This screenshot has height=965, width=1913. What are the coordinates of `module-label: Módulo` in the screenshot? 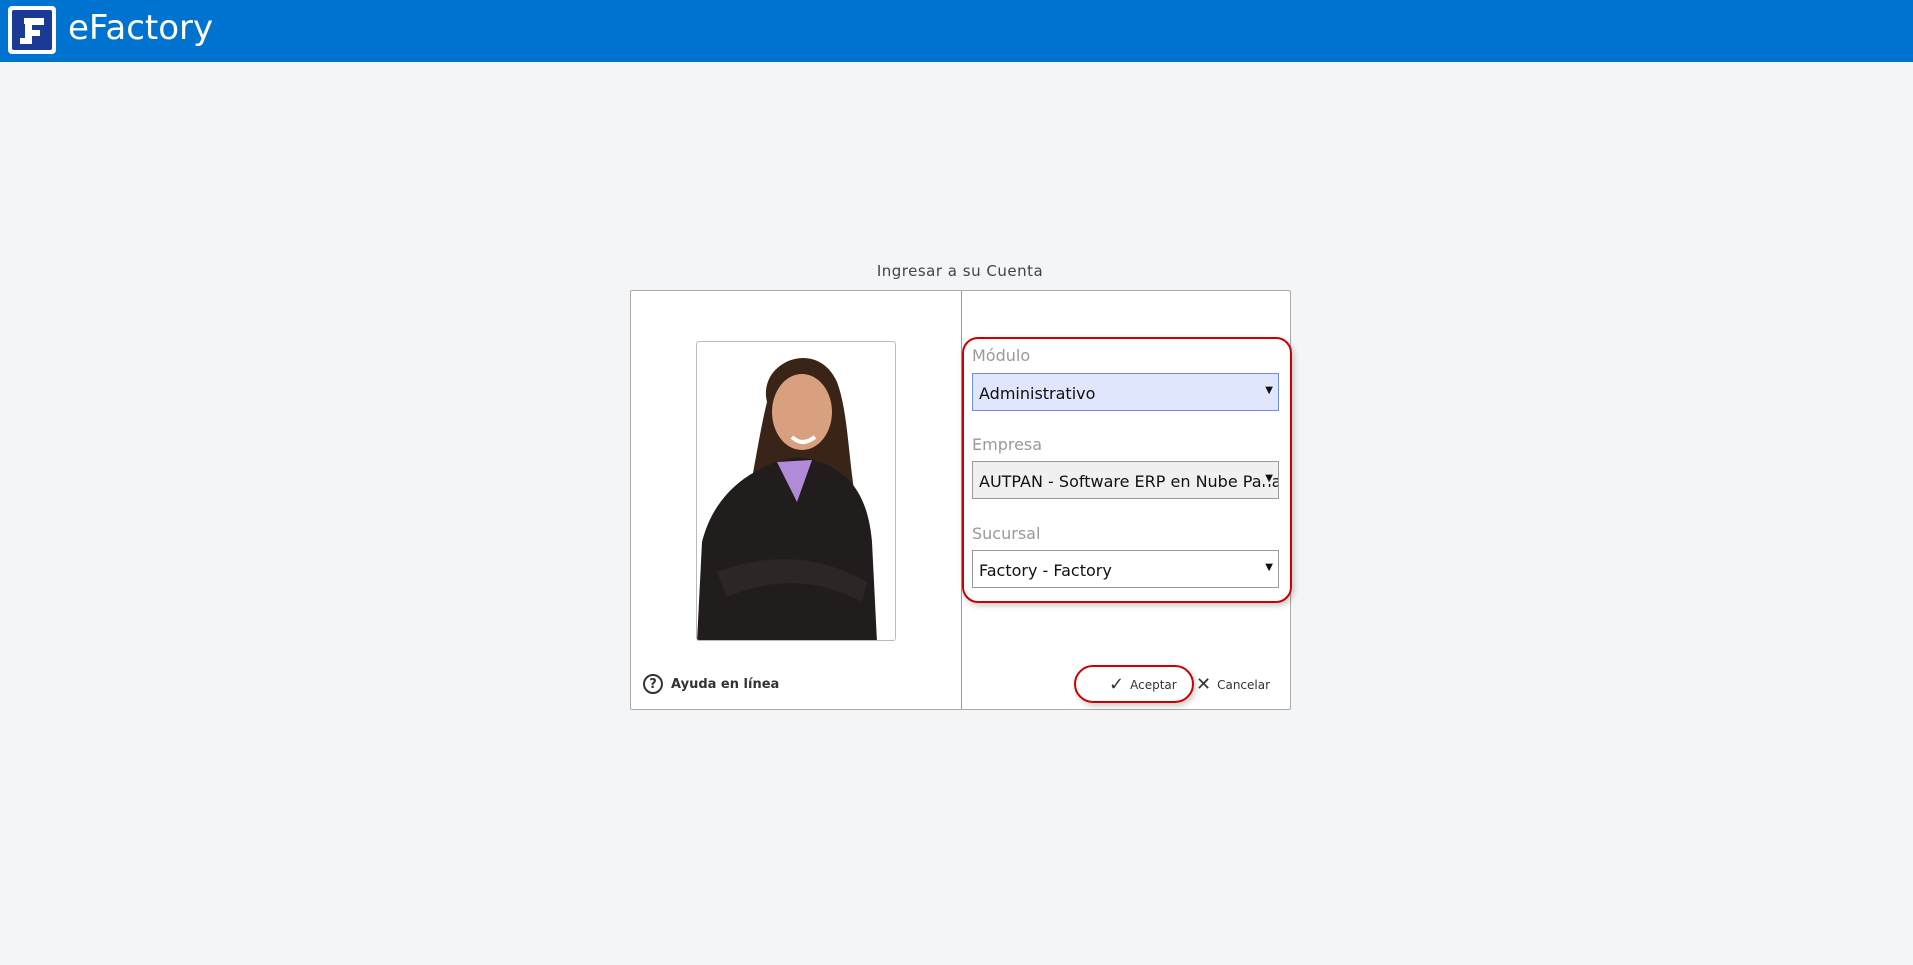 It's located at (1001, 355).